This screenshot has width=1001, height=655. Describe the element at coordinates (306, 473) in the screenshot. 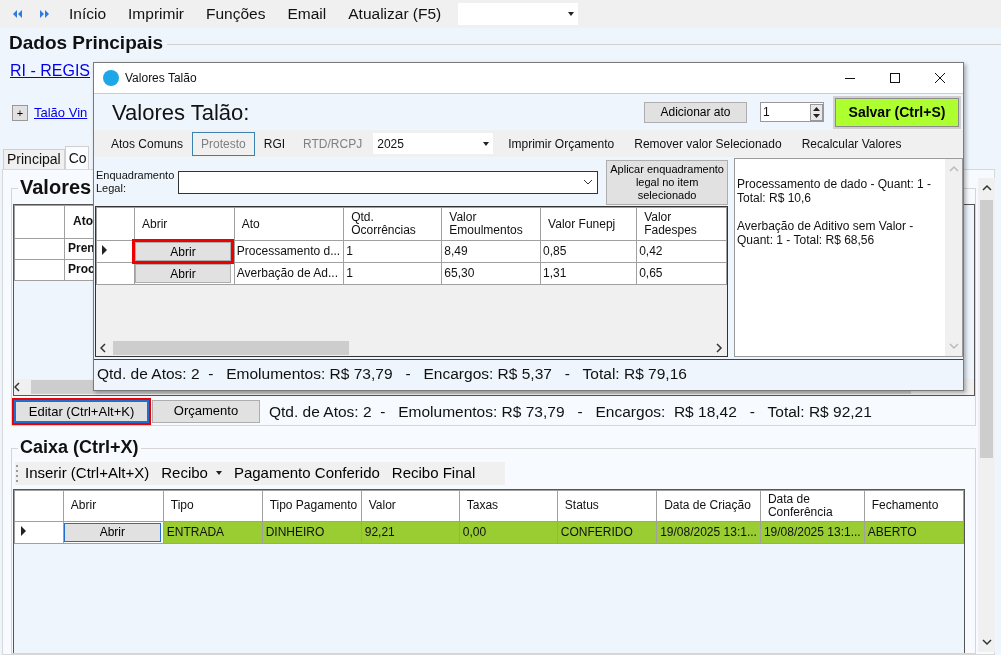

I see `toolbar-button: Pagamento Conferido` at that location.